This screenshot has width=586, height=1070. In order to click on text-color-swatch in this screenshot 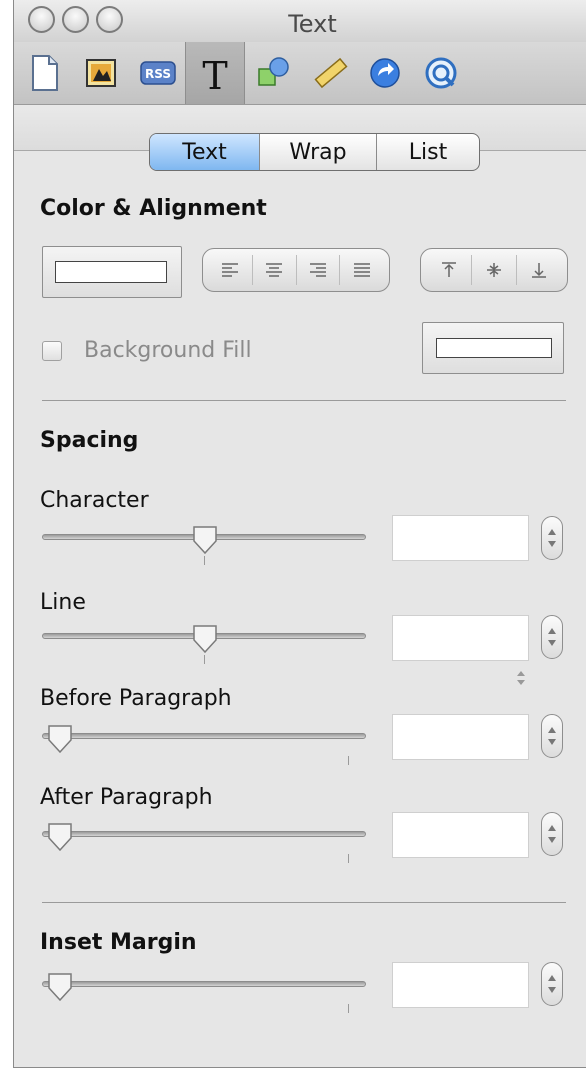, I will do `click(111, 272)`.